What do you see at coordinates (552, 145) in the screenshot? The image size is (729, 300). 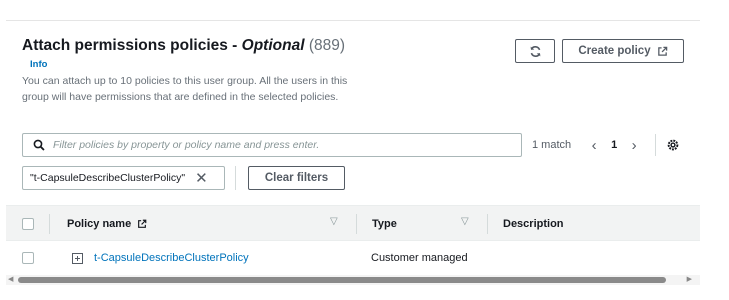 I see `match-count: 1 match` at bounding box center [552, 145].